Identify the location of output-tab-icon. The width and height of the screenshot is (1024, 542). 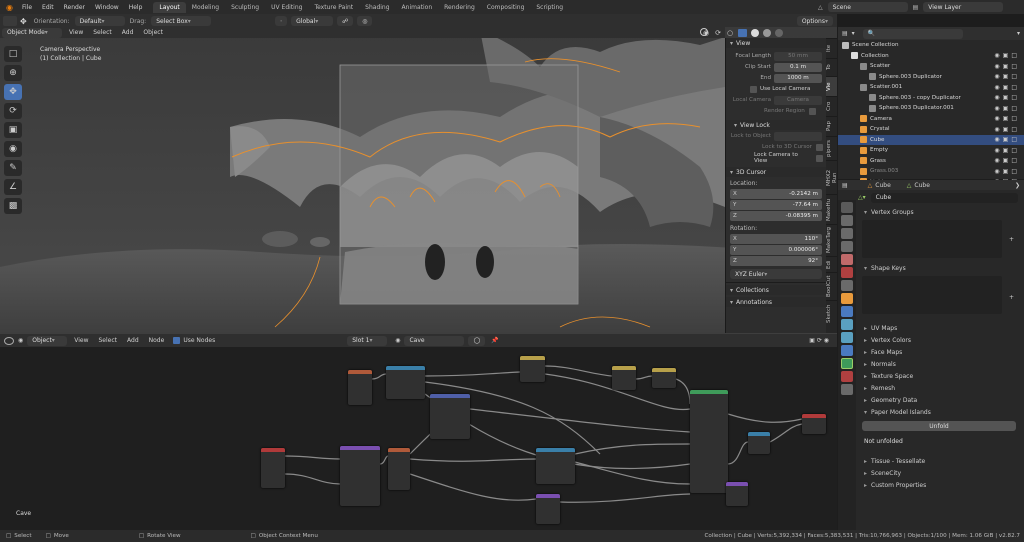
(847, 233).